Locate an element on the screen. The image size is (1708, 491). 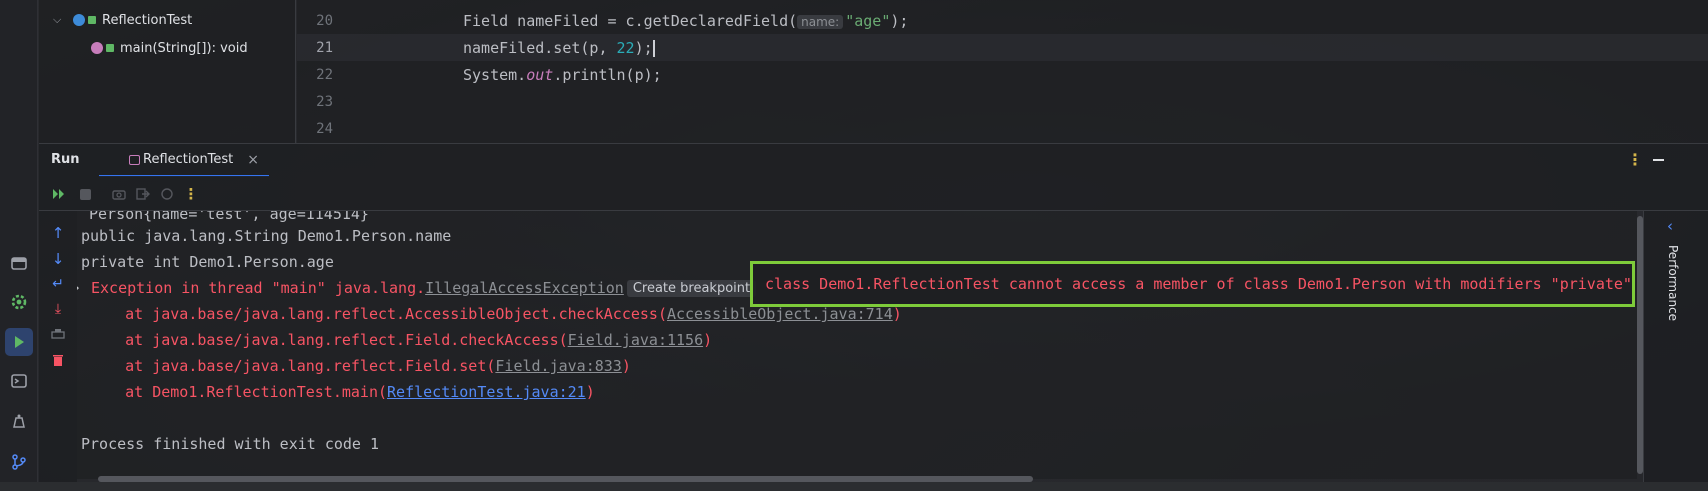
soft-wrap-icon: ↵ is located at coordinates (58, 284).